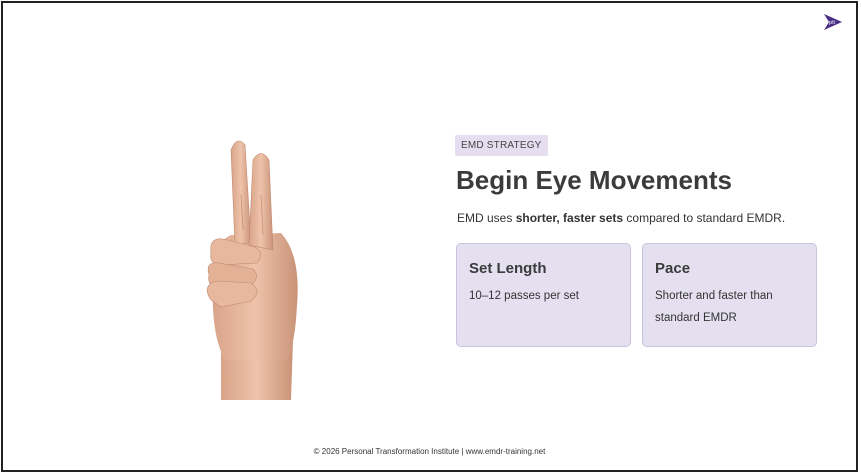 This screenshot has width=861, height=475. I want to click on card-text: 10–12 passes per set, so click(524, 296).